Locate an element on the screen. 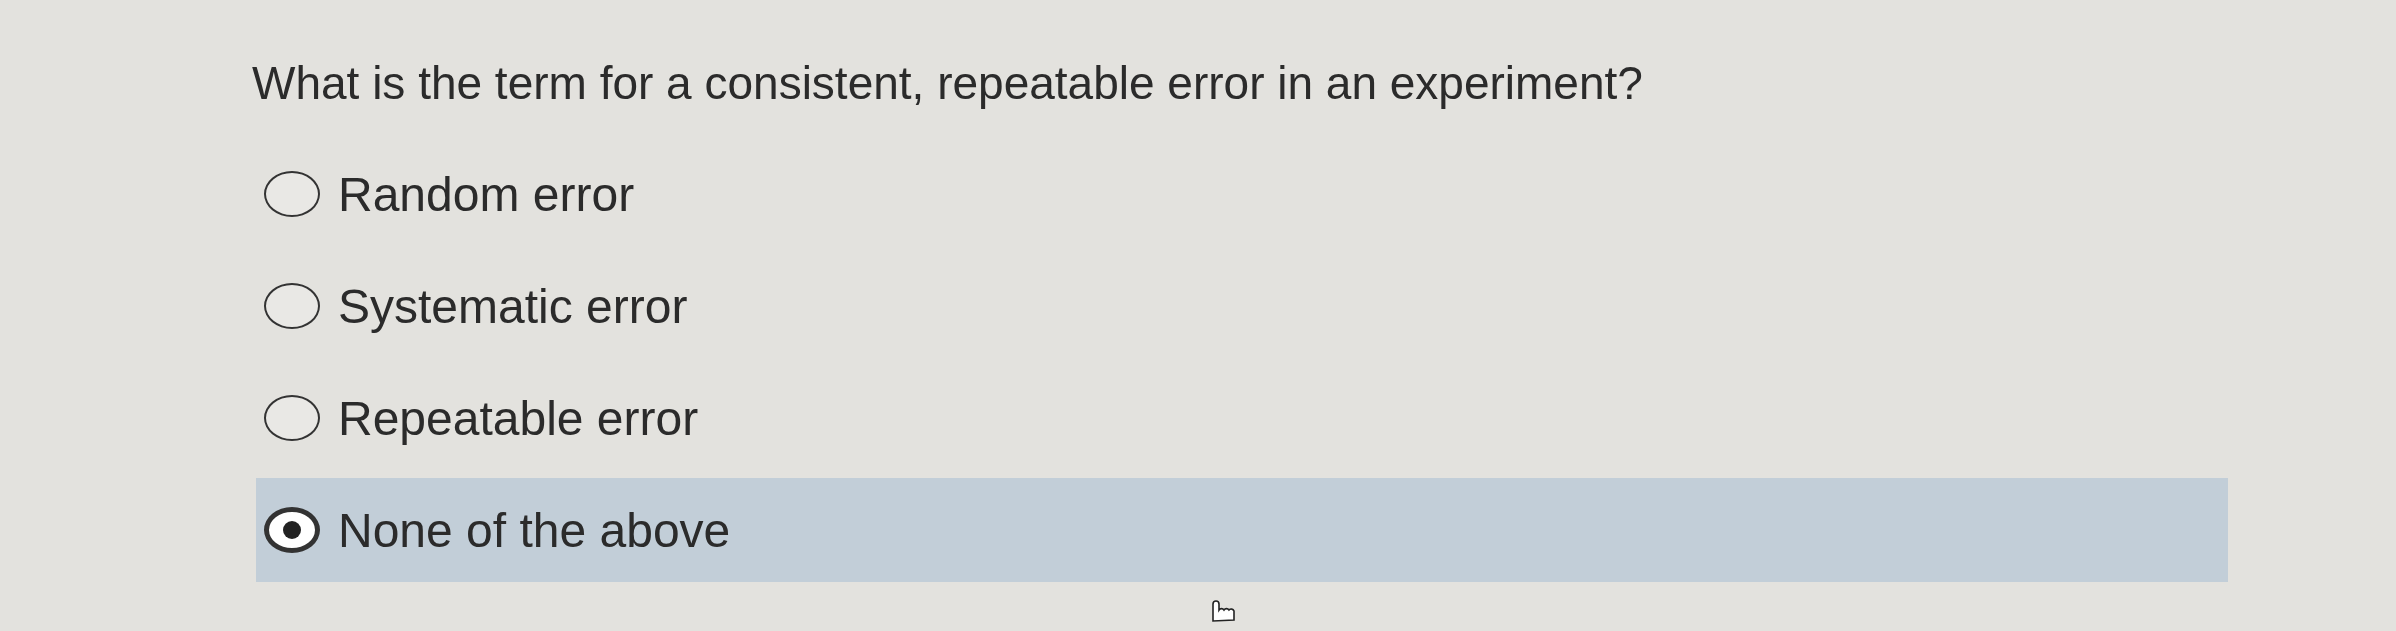 The width and height of the screenshot is (2396, 631). option-label: None of the above is located at coordinates (534, 530).